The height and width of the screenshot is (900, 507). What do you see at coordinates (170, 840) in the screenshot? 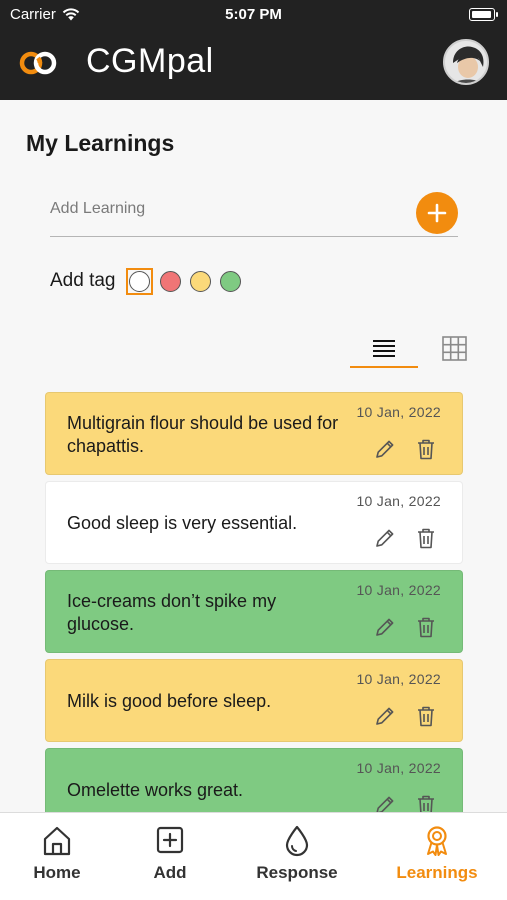
I see `add-square-icon` at bounding box center [170, 840].